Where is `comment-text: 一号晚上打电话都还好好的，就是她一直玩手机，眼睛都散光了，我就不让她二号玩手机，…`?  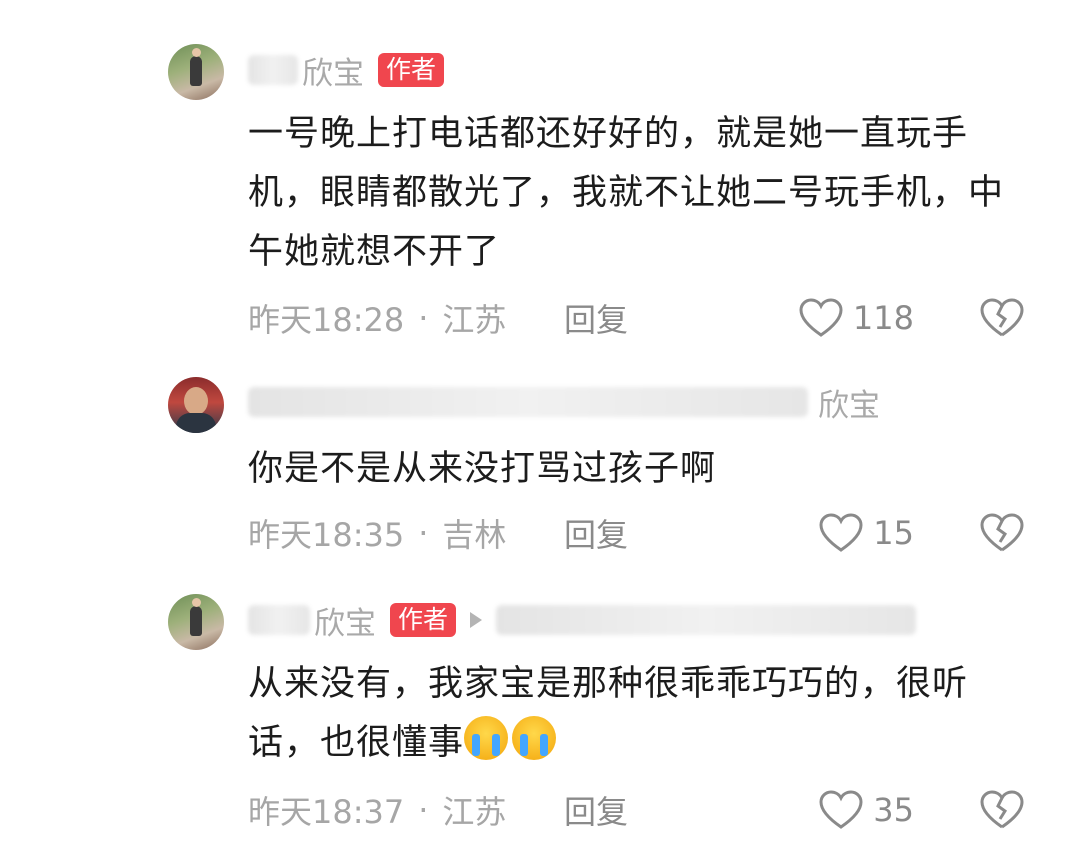 comment-text: 一号晚上打电话都还好好的，就是她一直玩手机，眼睛都散光了，我就不让她二号玩手机，… is located at coordinates (626, 193).